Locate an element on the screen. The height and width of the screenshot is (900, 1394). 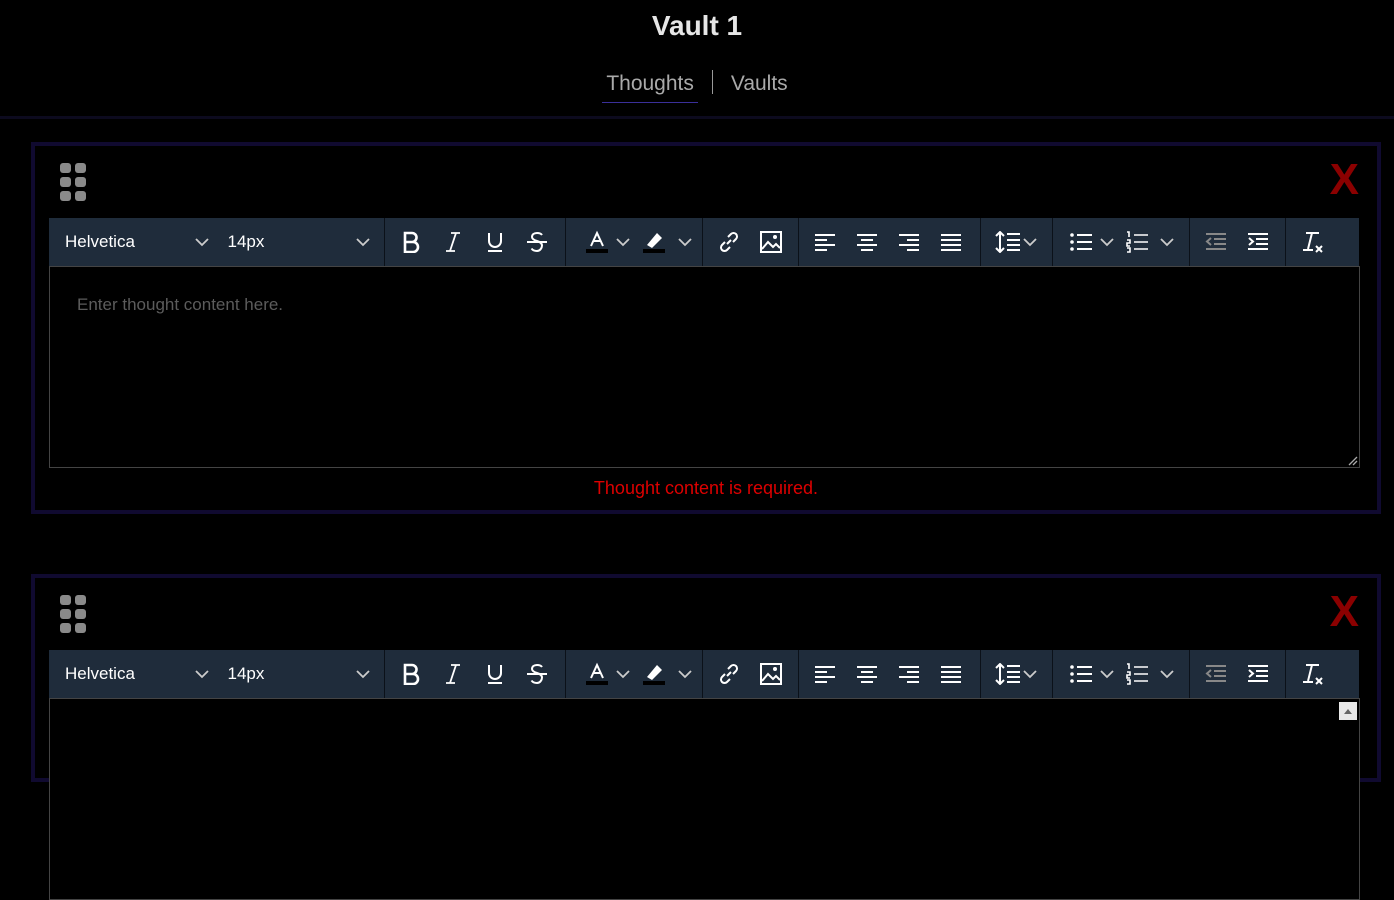
validation-error: Thought content is required. is located at coordinates (706, 488).